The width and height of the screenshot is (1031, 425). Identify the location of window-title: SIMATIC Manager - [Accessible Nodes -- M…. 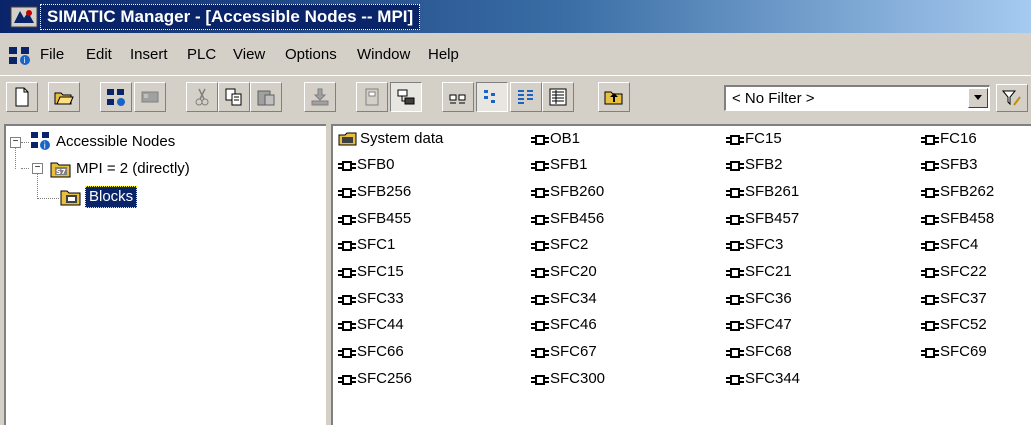
(230, 17).